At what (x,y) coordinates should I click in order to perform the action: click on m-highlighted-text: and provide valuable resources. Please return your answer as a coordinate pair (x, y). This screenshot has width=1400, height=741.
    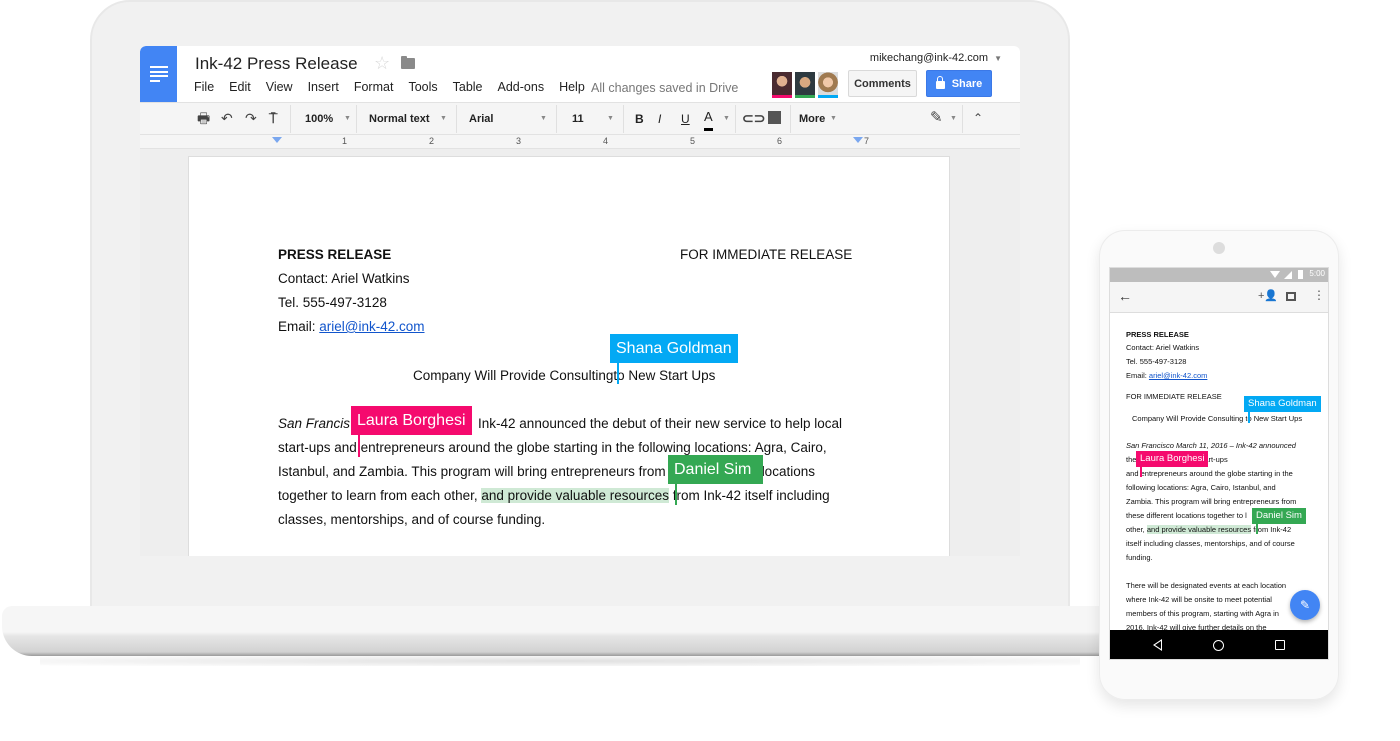
    Looking at the image, I should click on (1199, 529).